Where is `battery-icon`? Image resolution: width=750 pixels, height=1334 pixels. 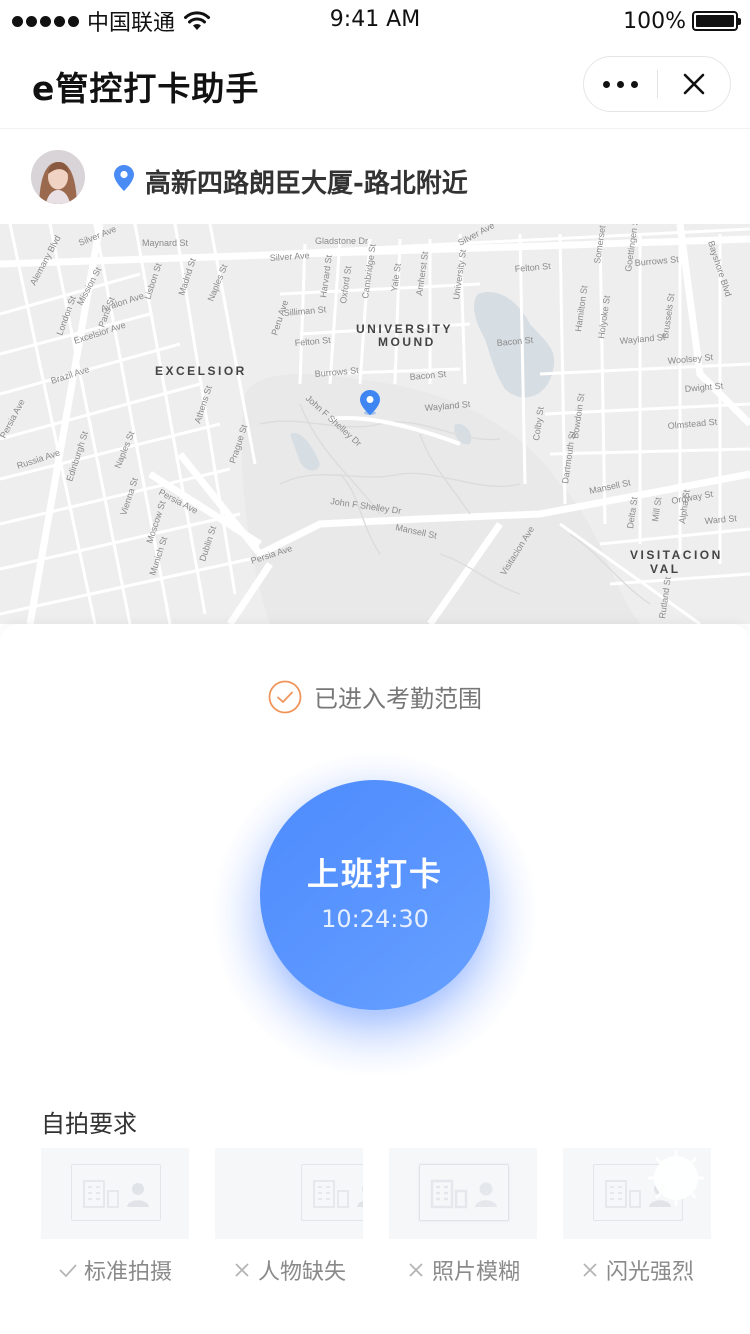
battery-icon is located at coordinates (716, 21).